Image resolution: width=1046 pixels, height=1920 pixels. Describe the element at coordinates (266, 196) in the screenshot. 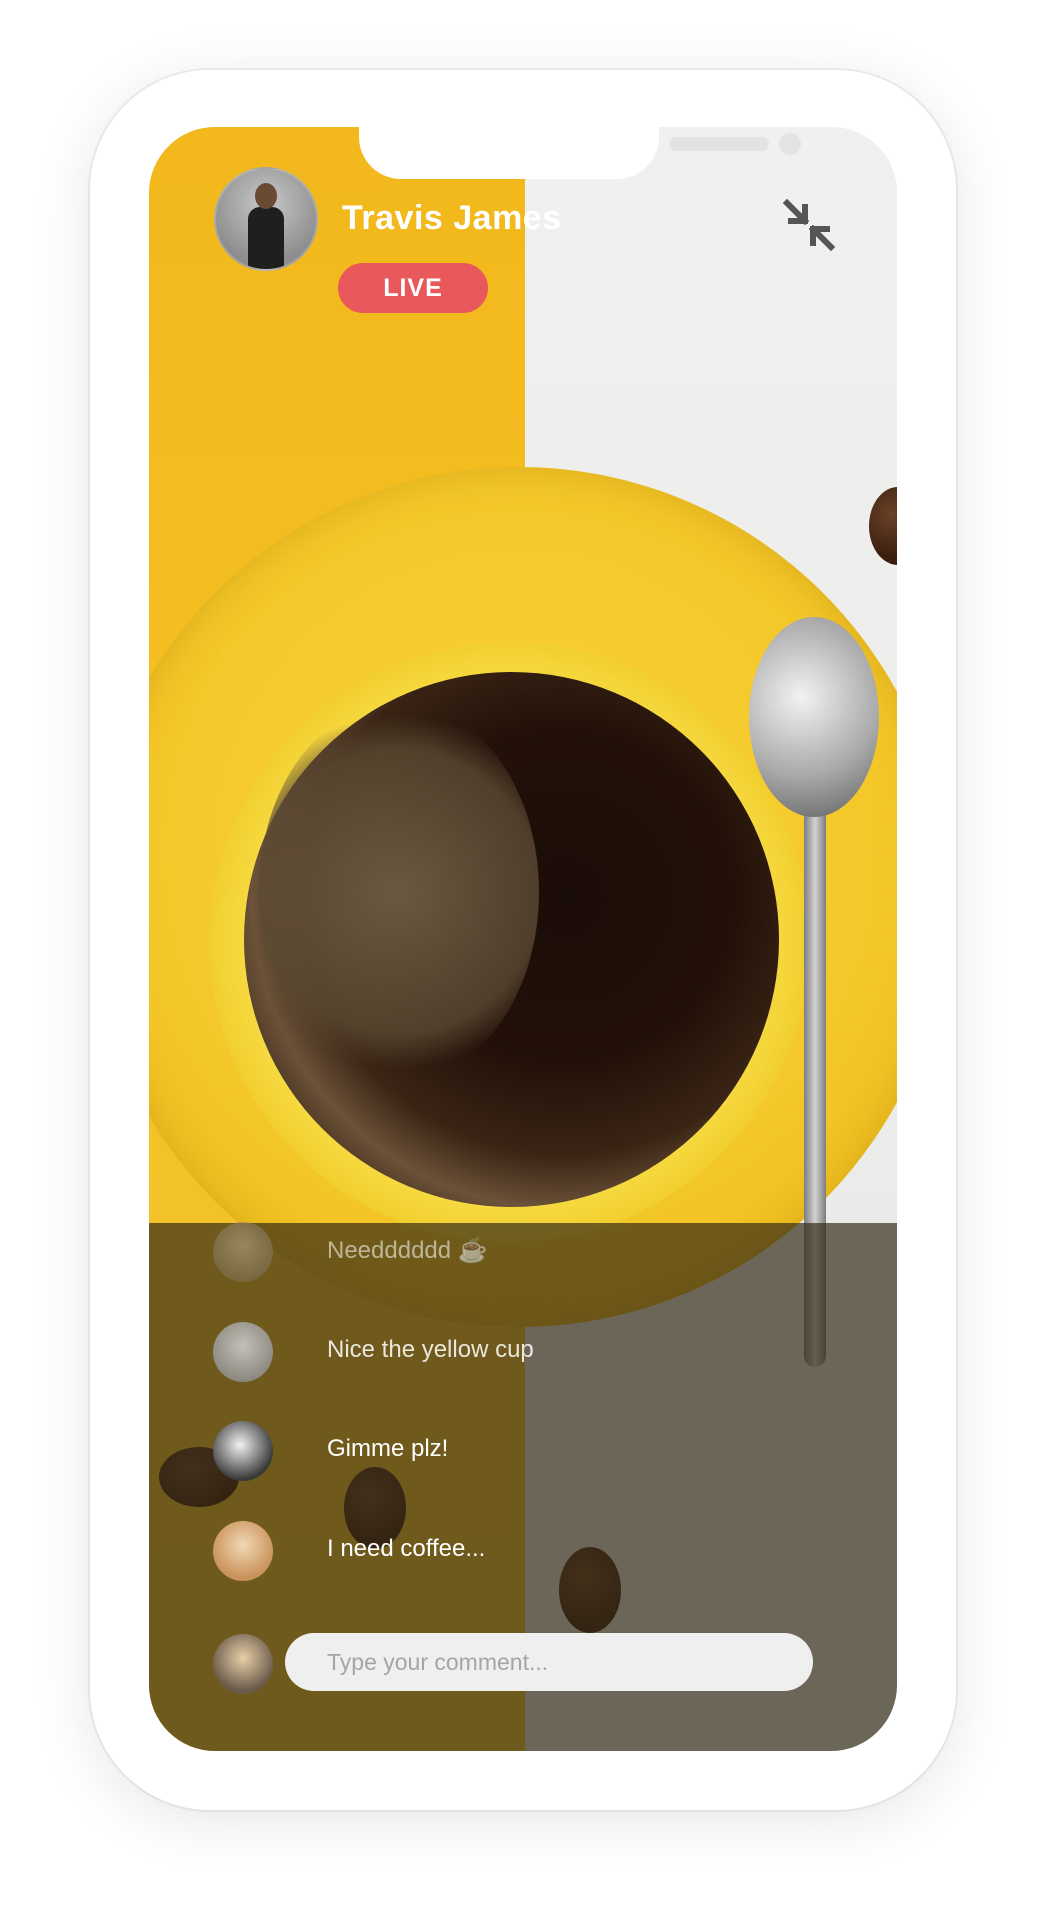

I see `host-avatar-head` at that location.